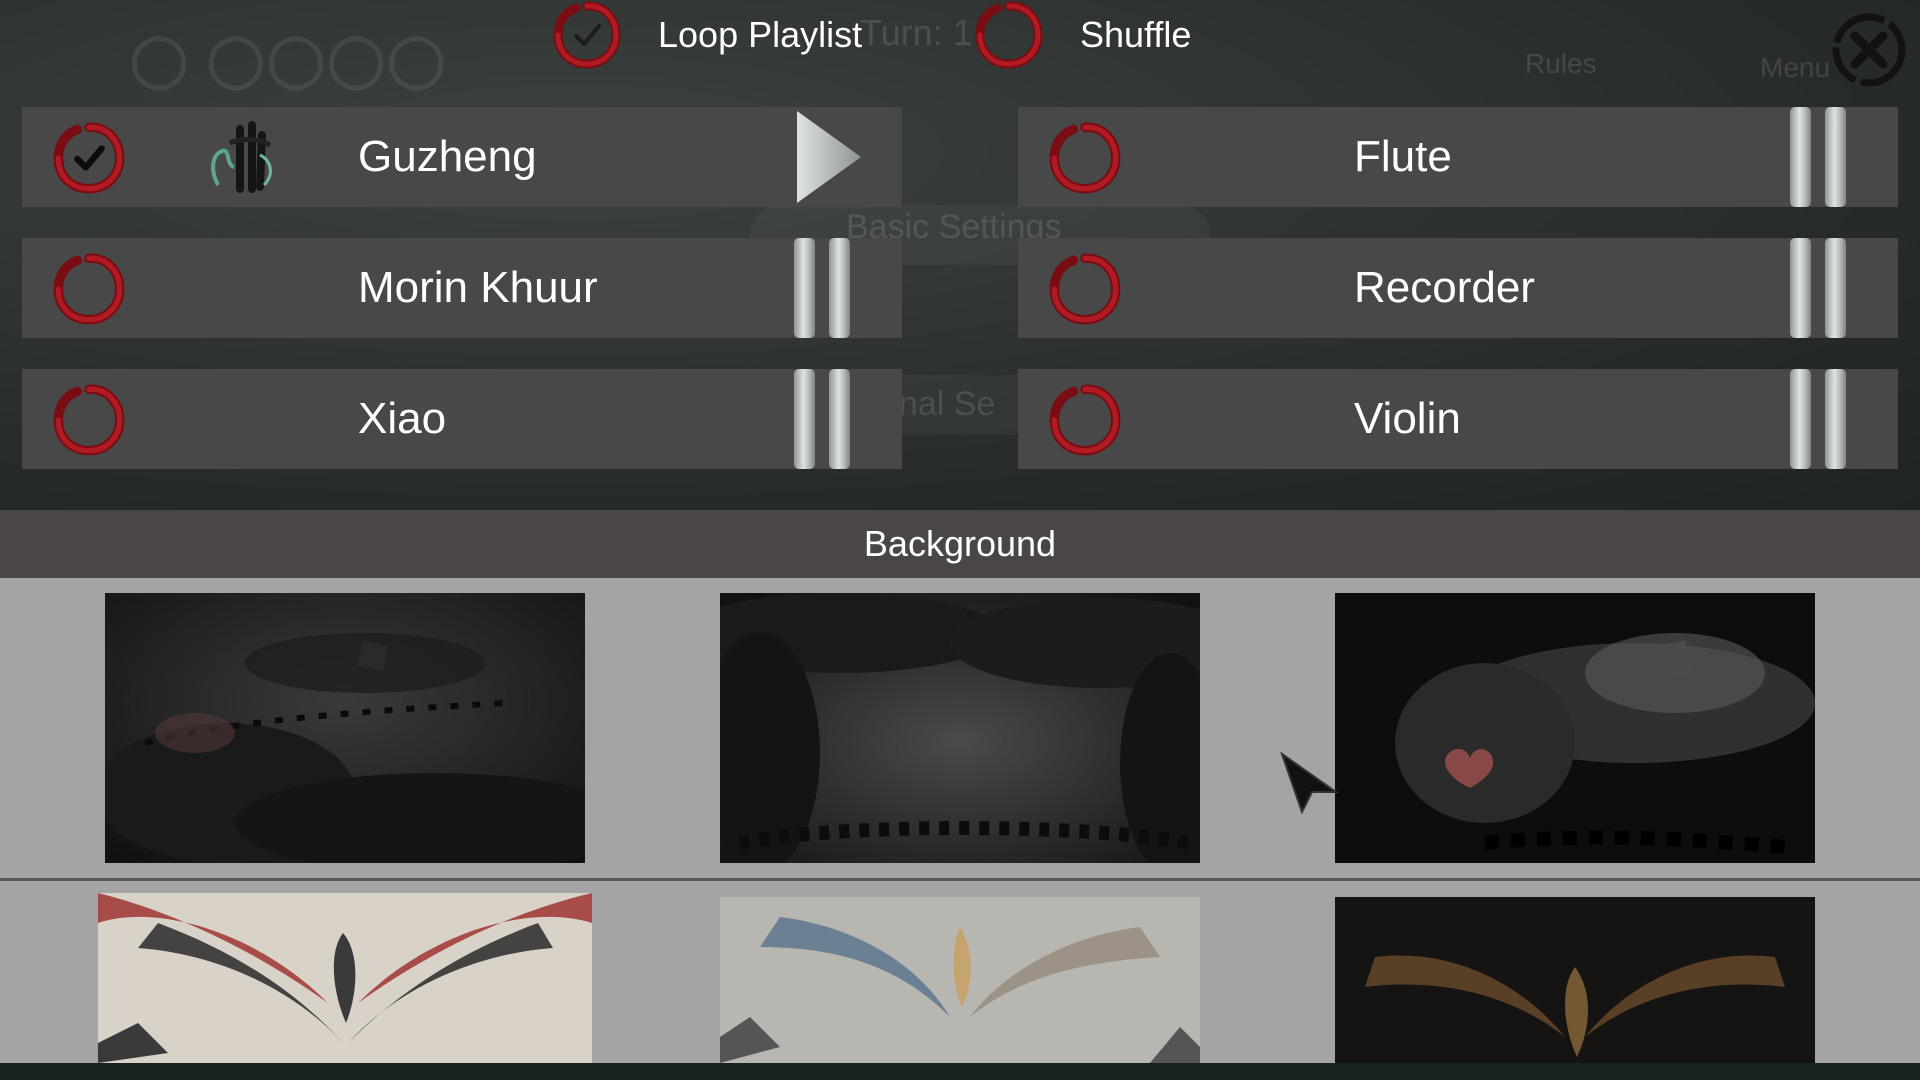 This screenshot has height=1080, width=1920. Describe the element at coordinates (760, 34) in the screenshot. I see `loop-playlist-label: Loop Playlist` at that location.